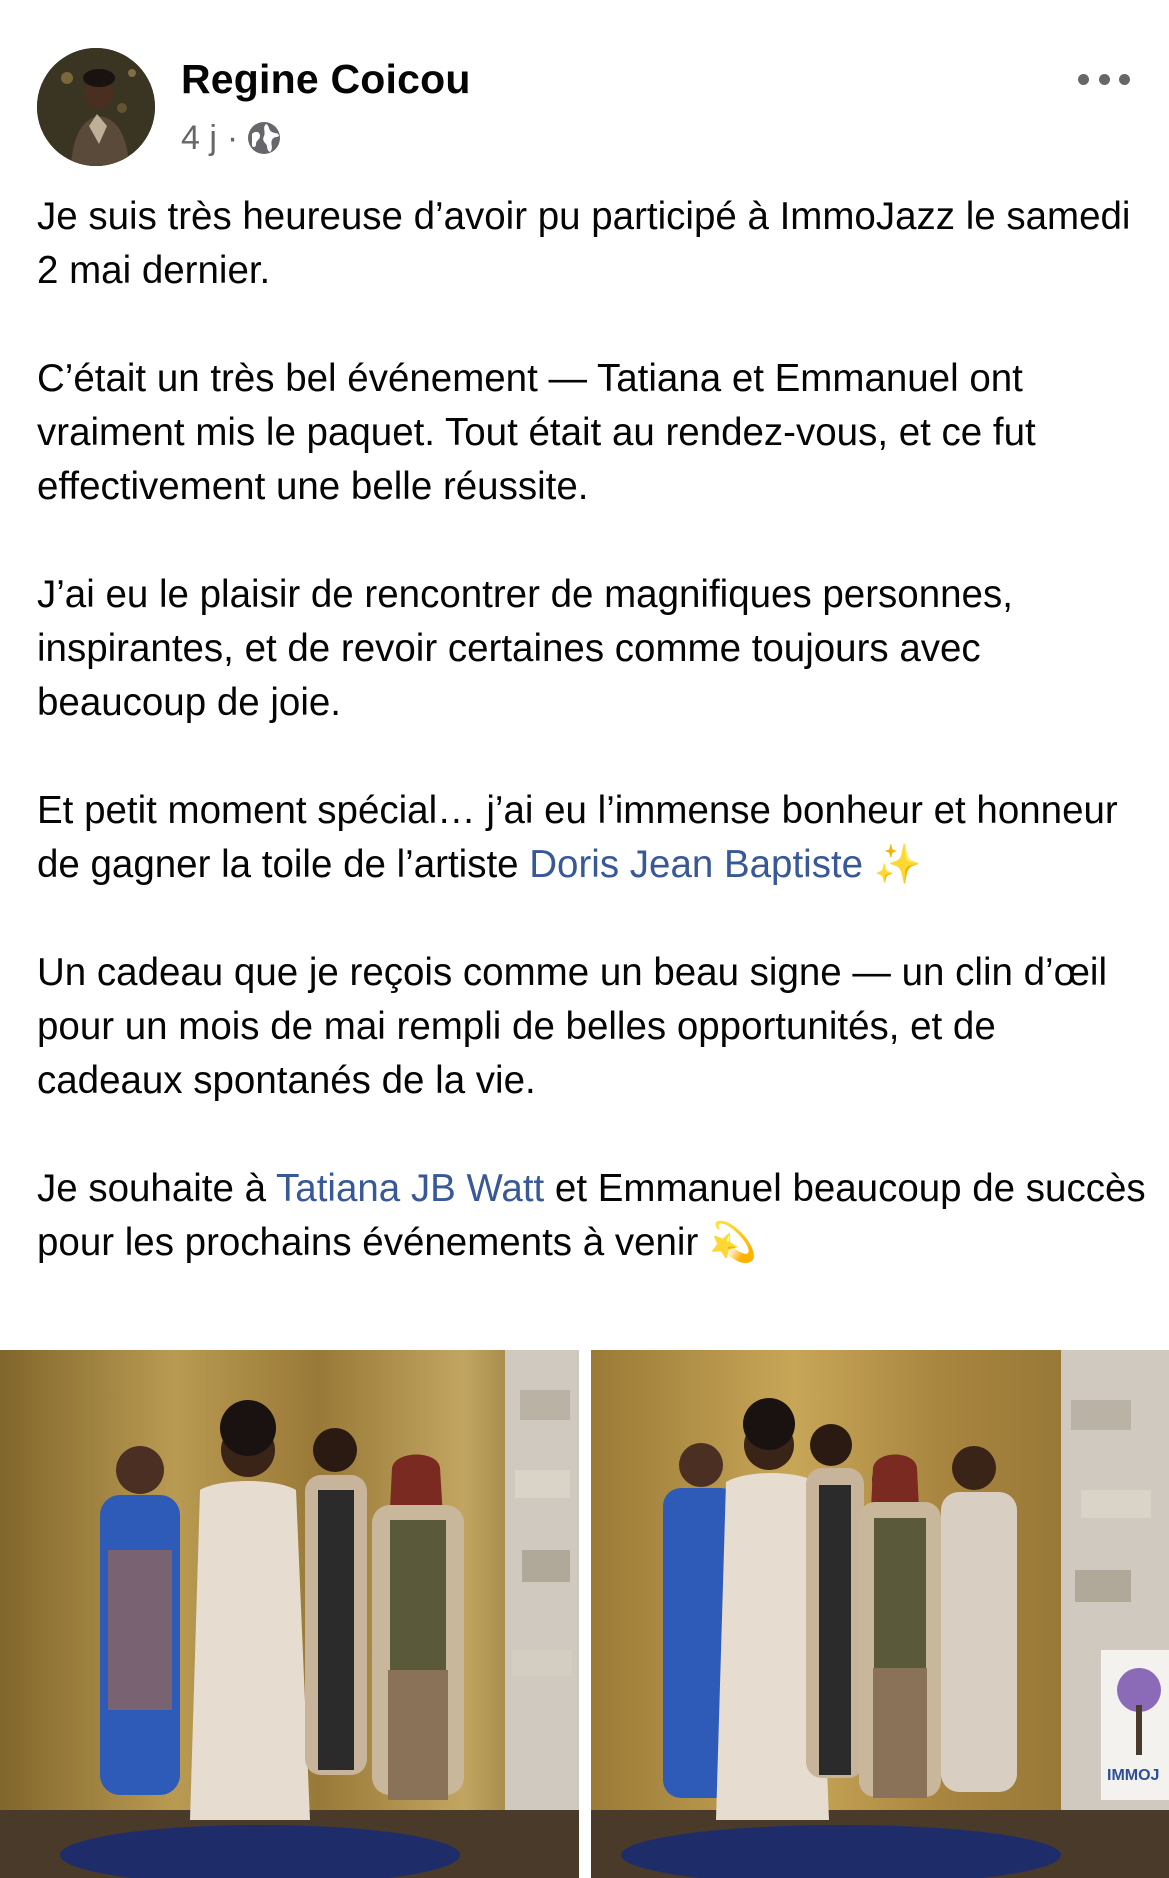 This screenshot has width=1169, height=1878. I want to click on more-options-button, so click(1104, 79).